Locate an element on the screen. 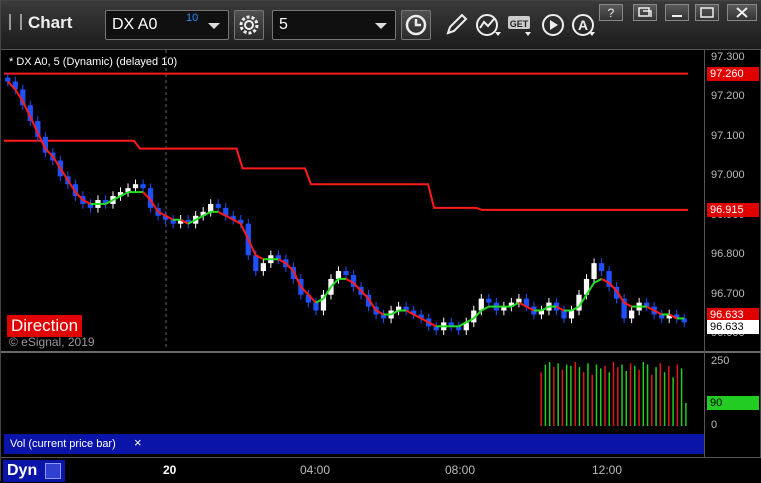 This screenshot has width=761, height=483. volume-pane-bar: Vol (current price bar) × is located at coordinates (354, 444).